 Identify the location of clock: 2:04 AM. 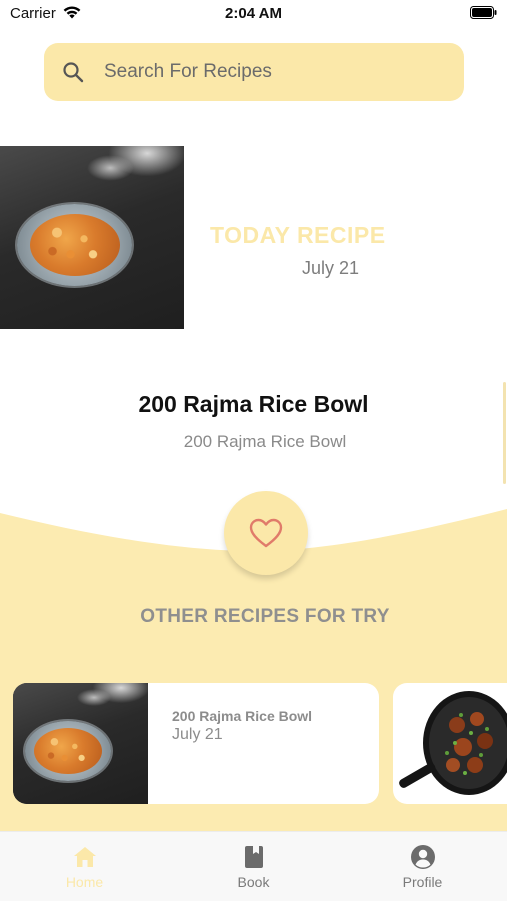
(253, 13).